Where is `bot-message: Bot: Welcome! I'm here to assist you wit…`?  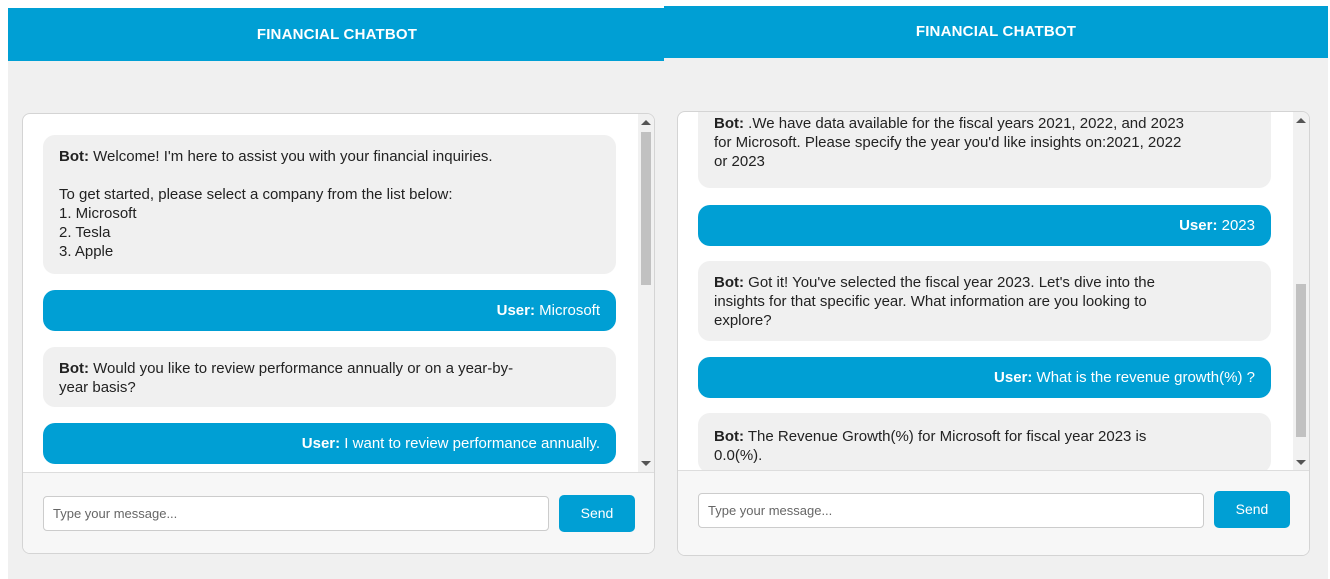 bot-message: Bot: Welcome! I'm here to assist you wit… is located at coordinates (329, 204).